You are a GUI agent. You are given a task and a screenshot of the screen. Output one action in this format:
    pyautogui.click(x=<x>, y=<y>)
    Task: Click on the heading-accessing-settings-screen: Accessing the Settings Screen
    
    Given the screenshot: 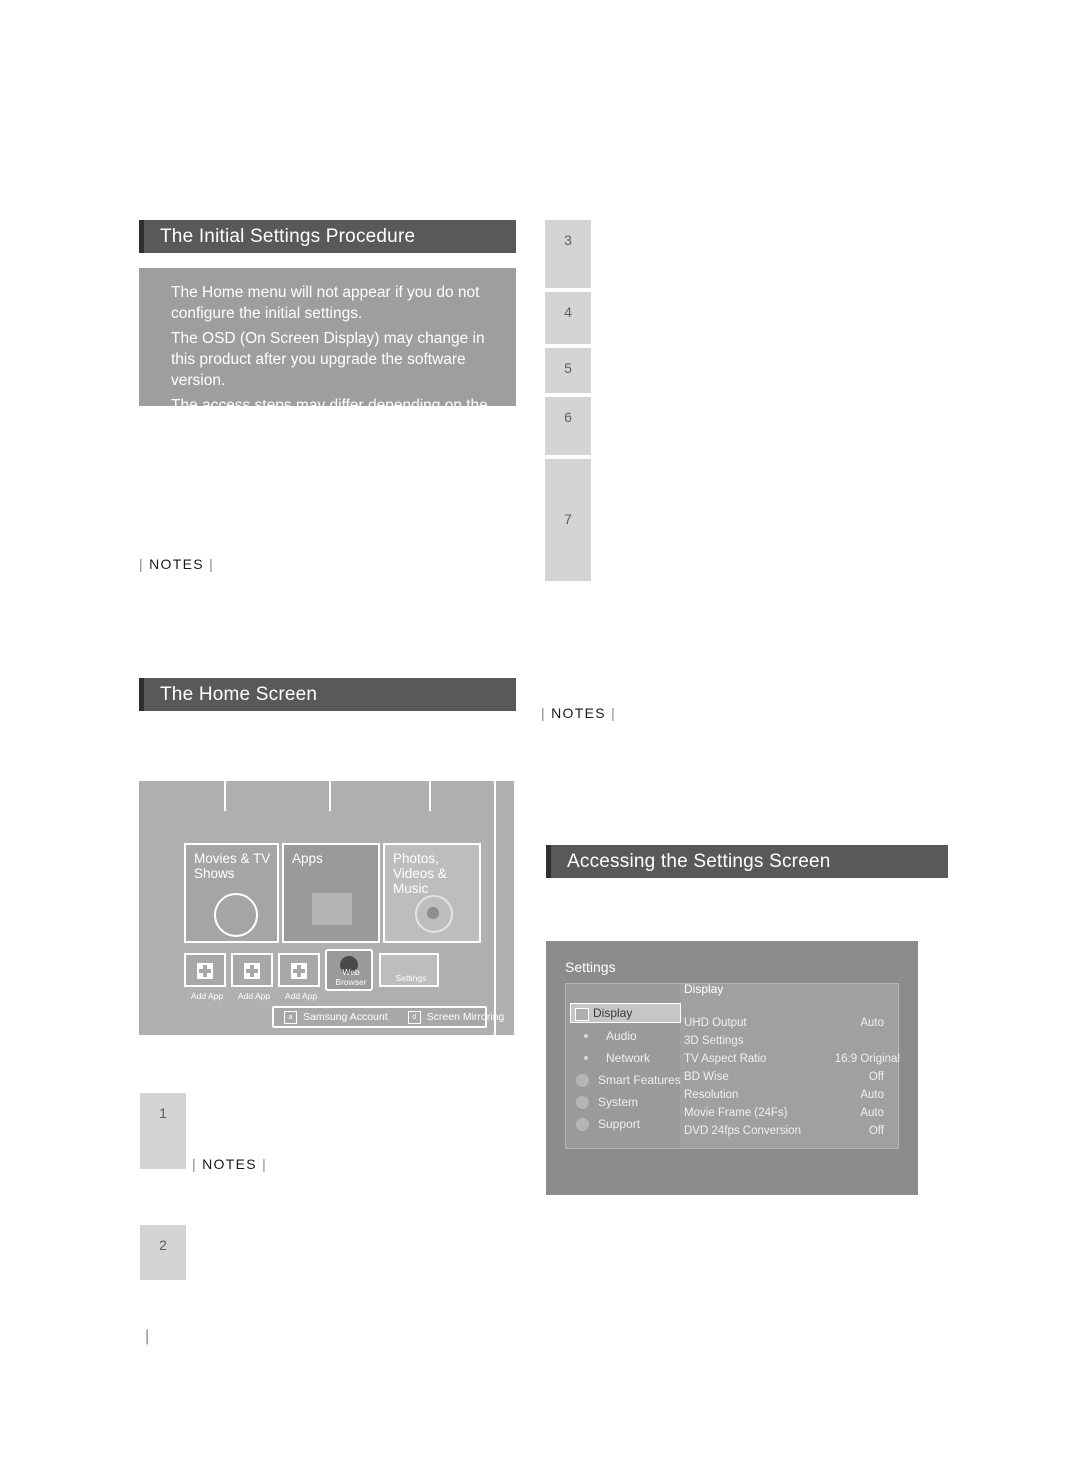 What is the action you would take?
    pyautogui.click(x=747, y=861)
    